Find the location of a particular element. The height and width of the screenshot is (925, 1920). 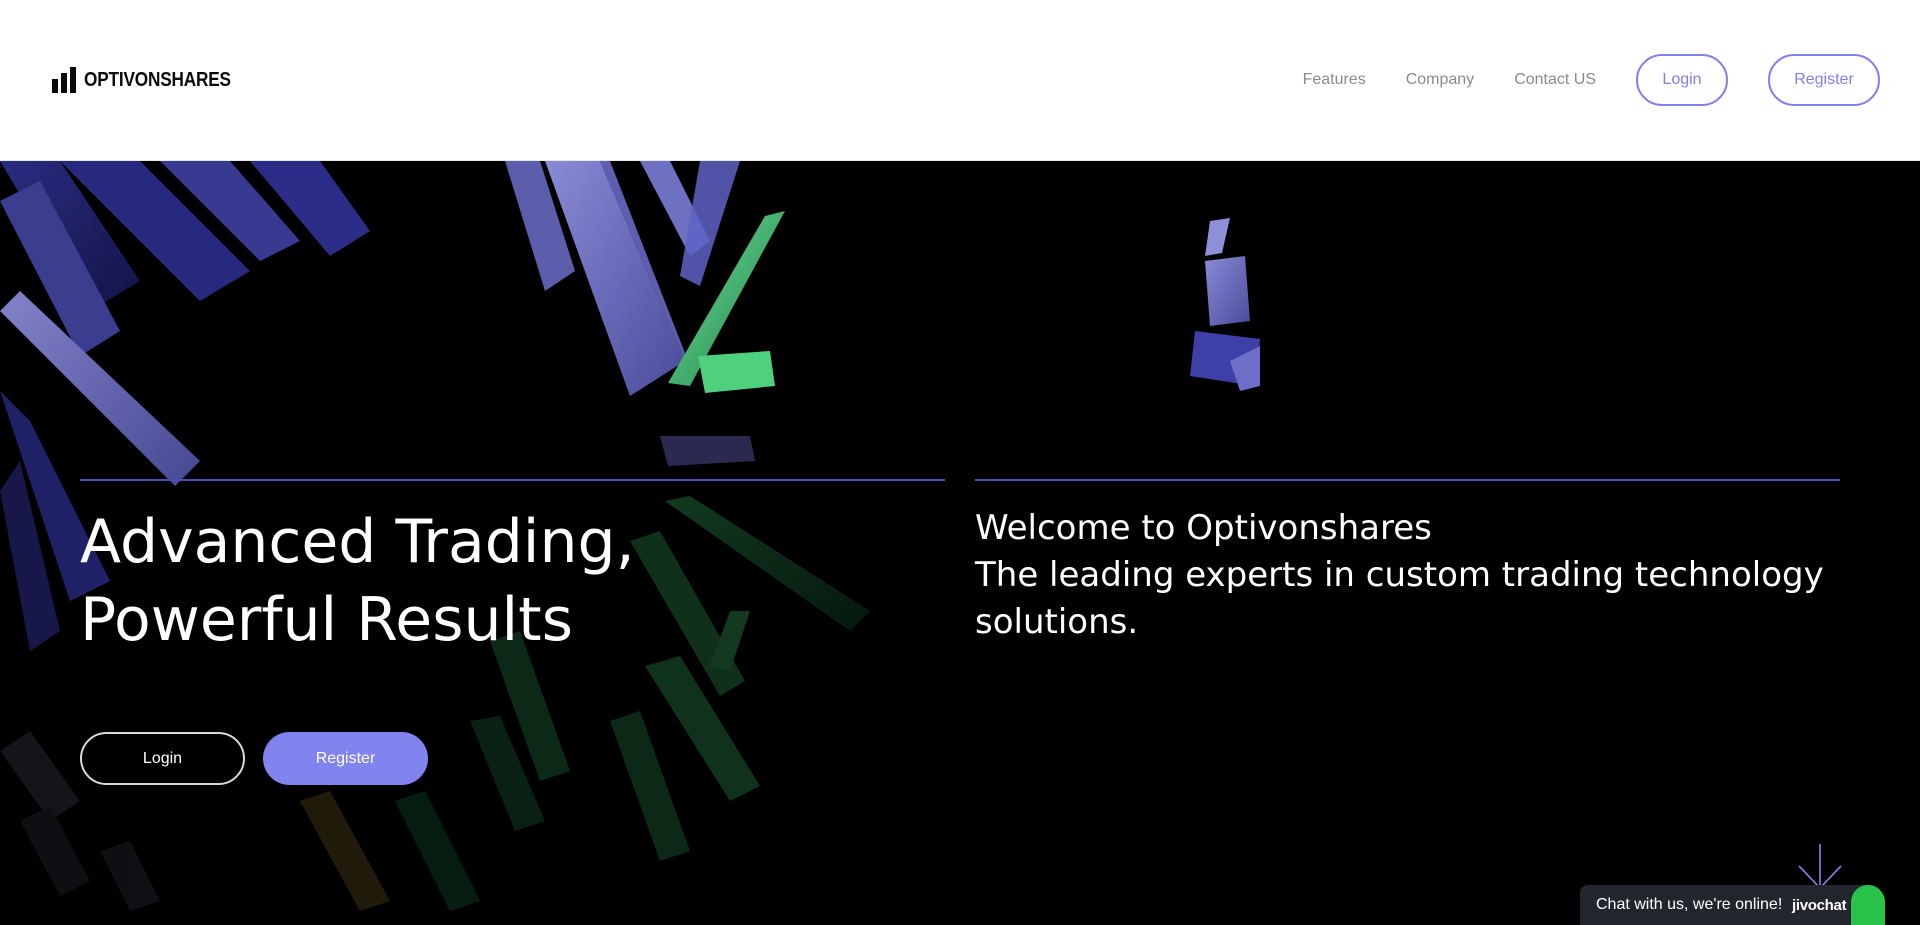

chat-widget-label: Chat with us, we're online! is located at coordinates (1689, 904).